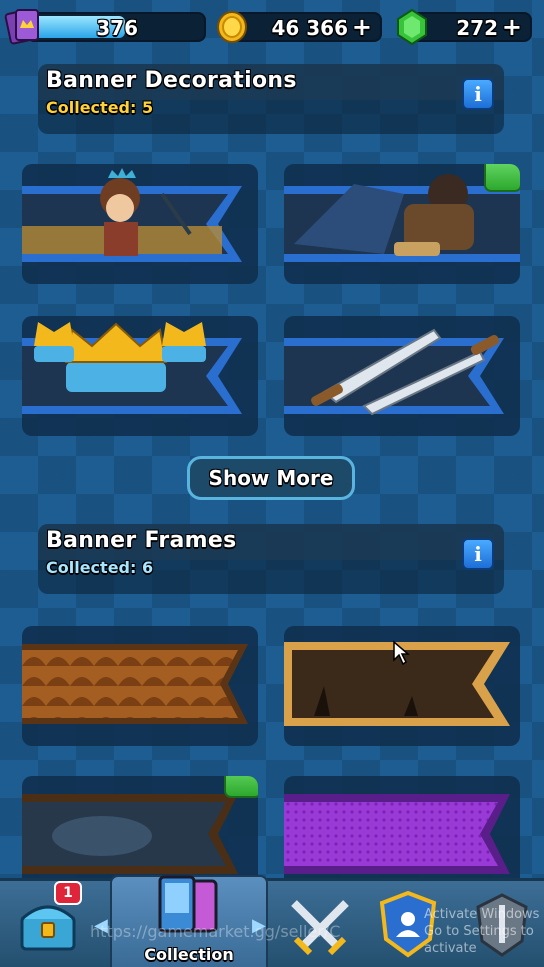 This screenshot has width=544, height=967. Describe the element at coordinates (362, 27) in the screenshot. I see `gold-plus-button: +` at that location.